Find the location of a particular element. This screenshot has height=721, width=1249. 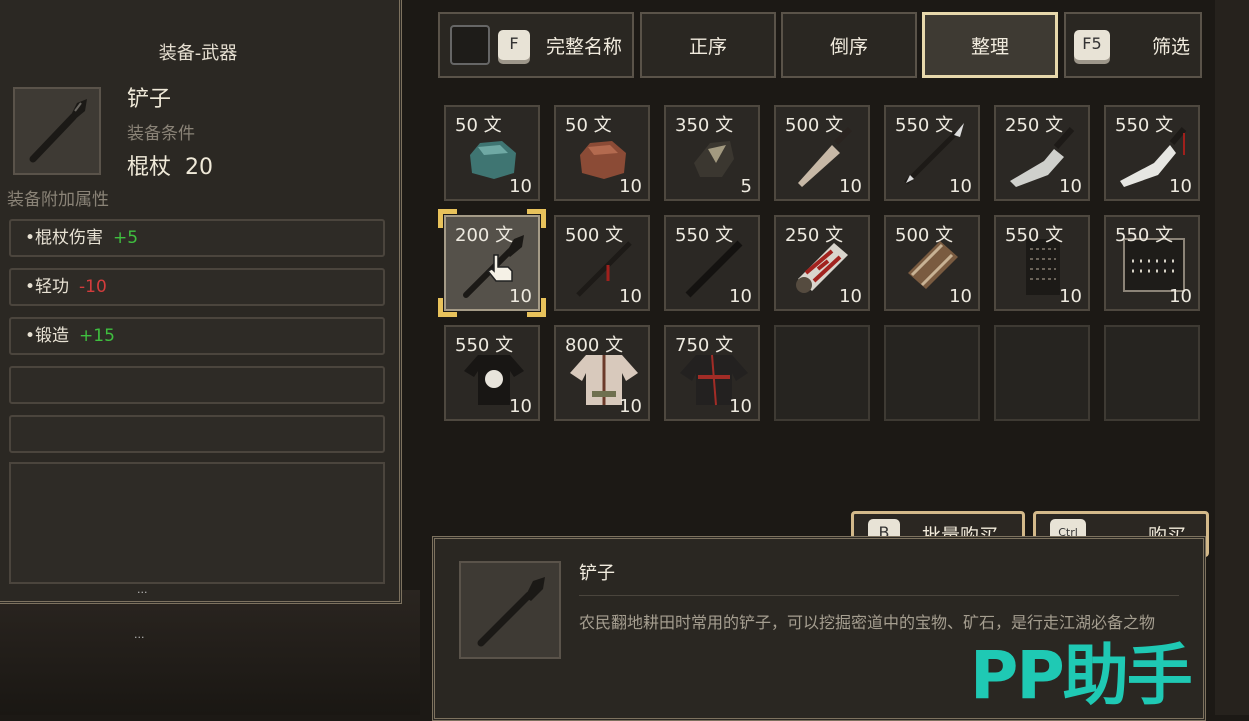

dark-ore-icon is located at coordinates (714, 159).